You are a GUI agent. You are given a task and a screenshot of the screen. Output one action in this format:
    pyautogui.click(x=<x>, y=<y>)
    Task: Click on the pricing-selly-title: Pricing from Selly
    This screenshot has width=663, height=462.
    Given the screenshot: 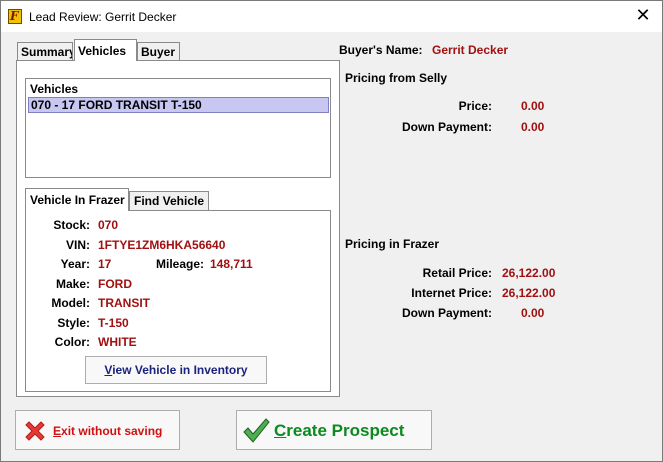 What is the action you would take?
    pyautogui.click(x=396, y=78)
    